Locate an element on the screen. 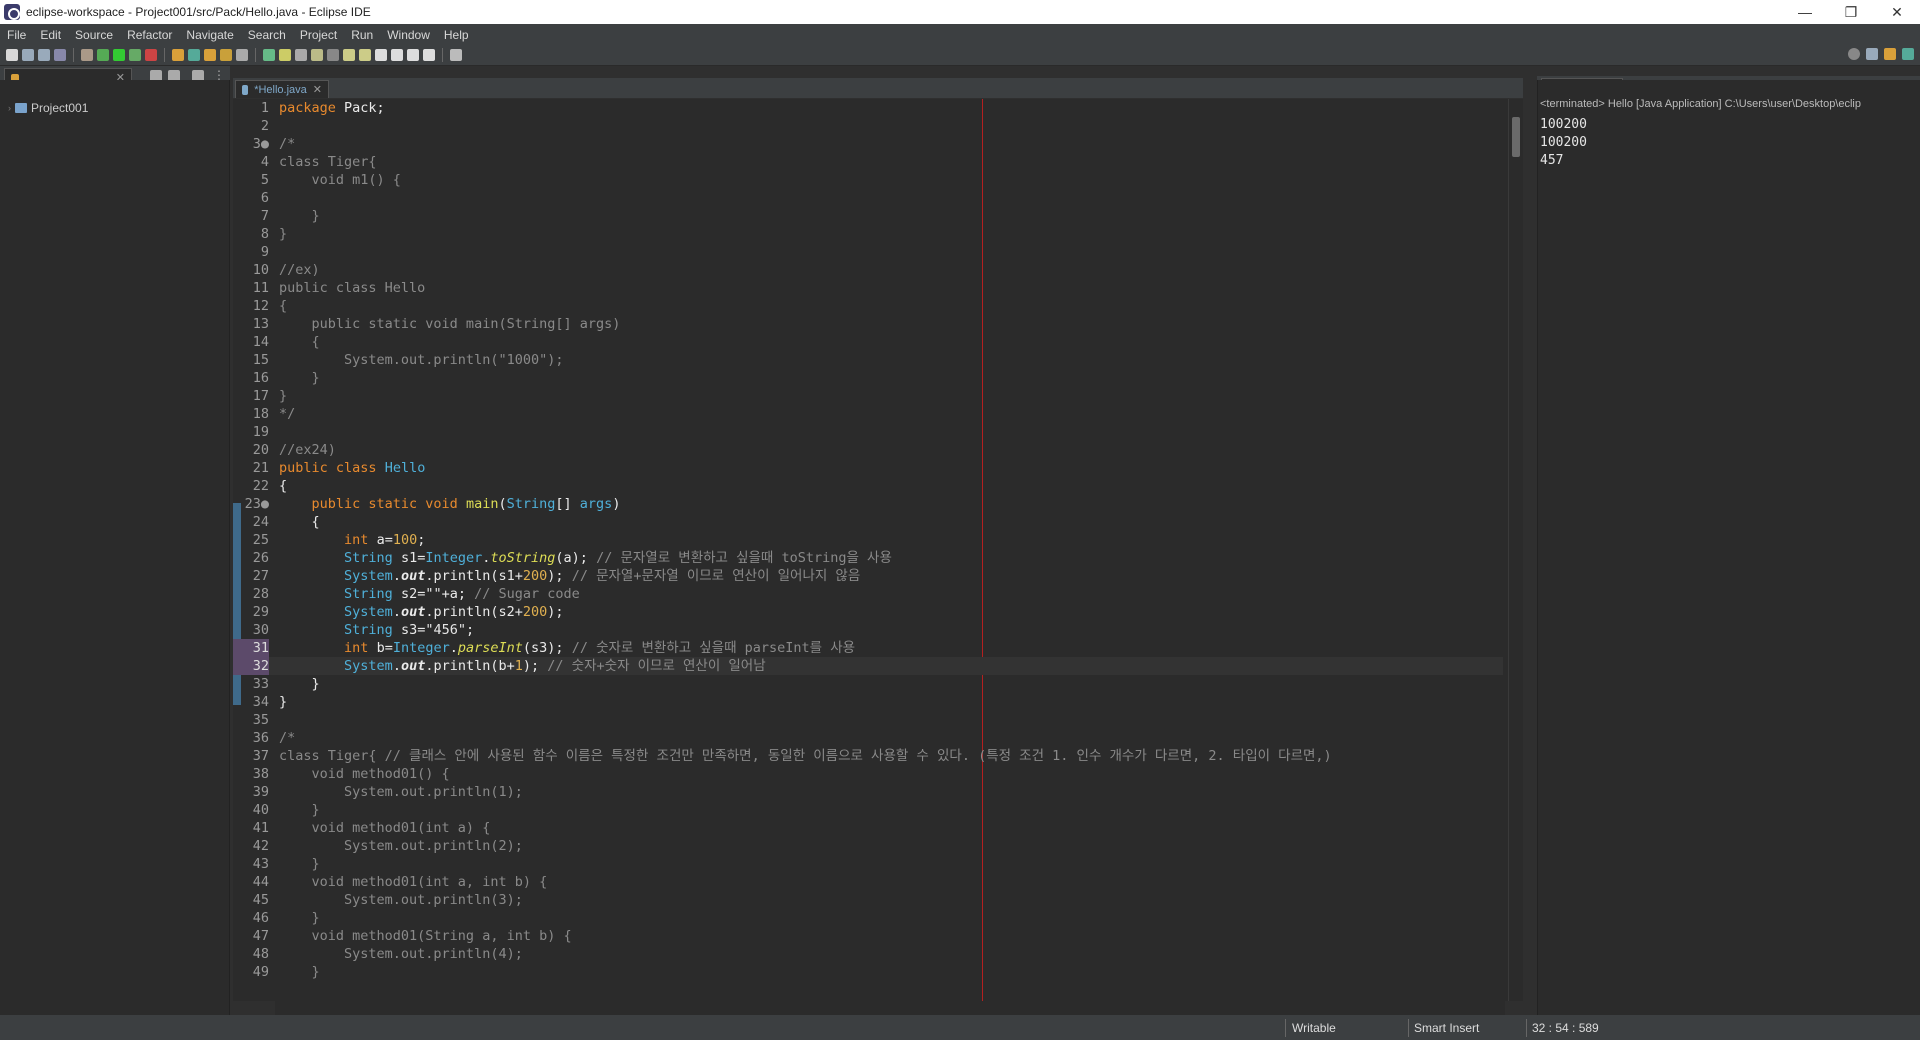 Image resolution: width=1920 pixels, height=1040 pixels. code-line: 16 } is located at coordinates (868, 378).